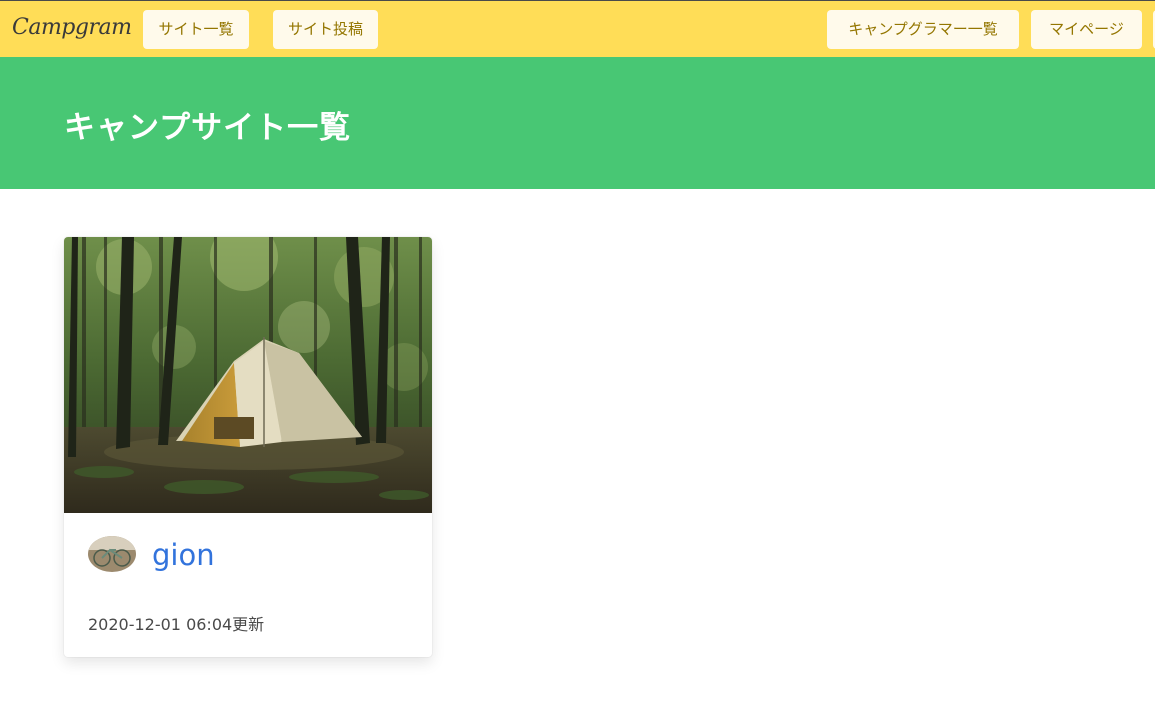  Describe the element at coordinates (1086, 29) in the screenshot. I see `mypage-button: マイページ` at that location.